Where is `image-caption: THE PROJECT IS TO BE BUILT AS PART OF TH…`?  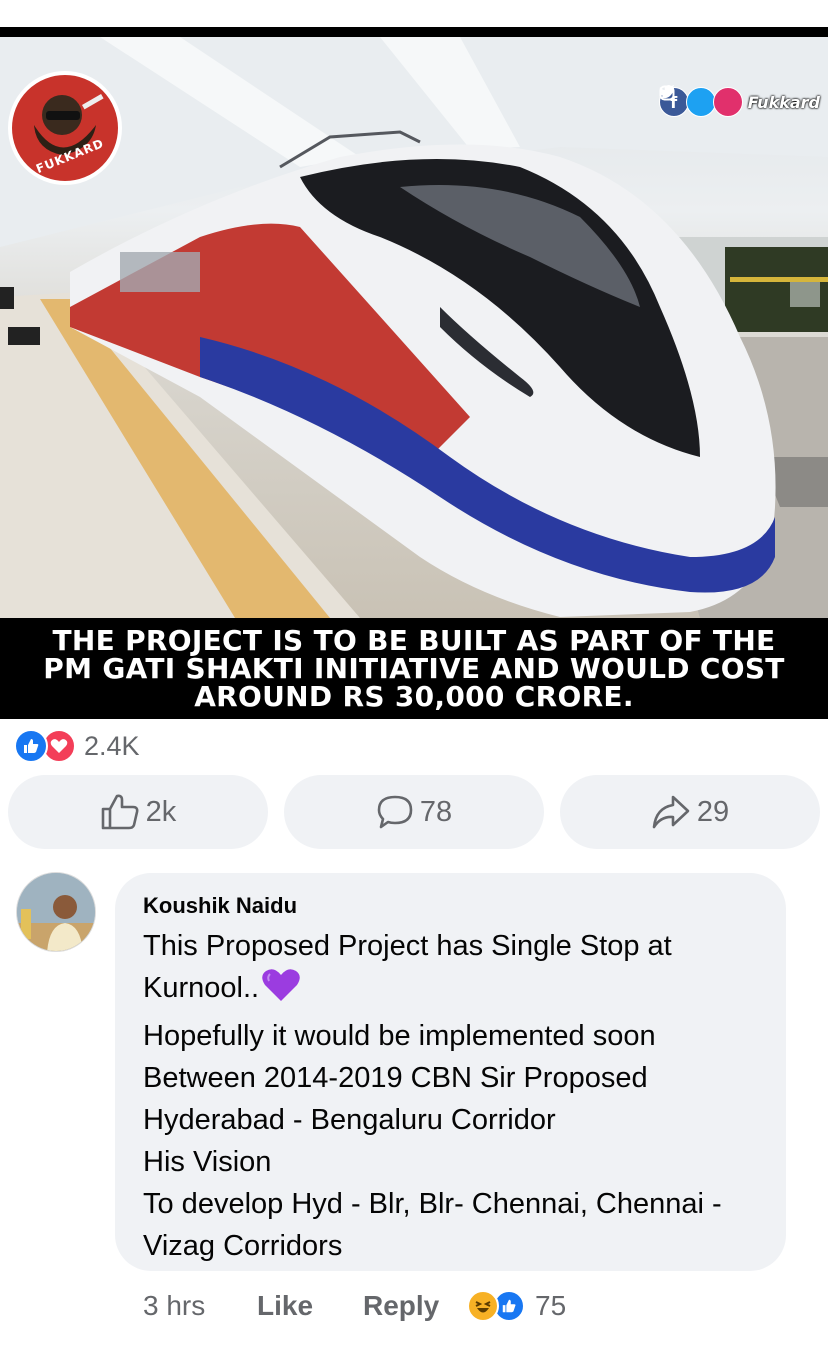
image-caption: THE PROJECT IS TO BE BUILT AS PART OF TH… is located at coordinates (414, 668).